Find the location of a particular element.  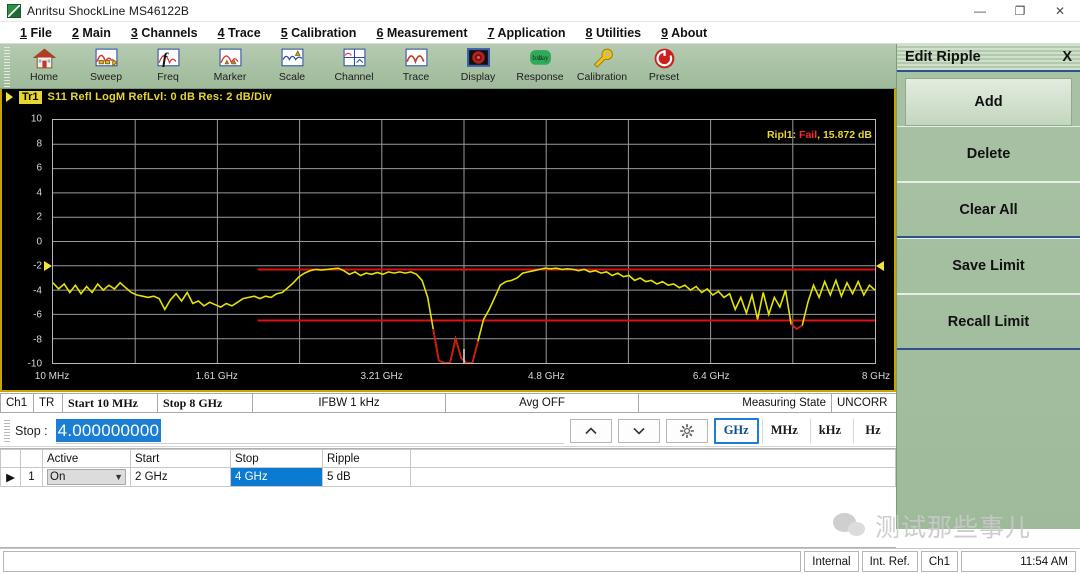

increment-button is located at coordinates (590, 430).